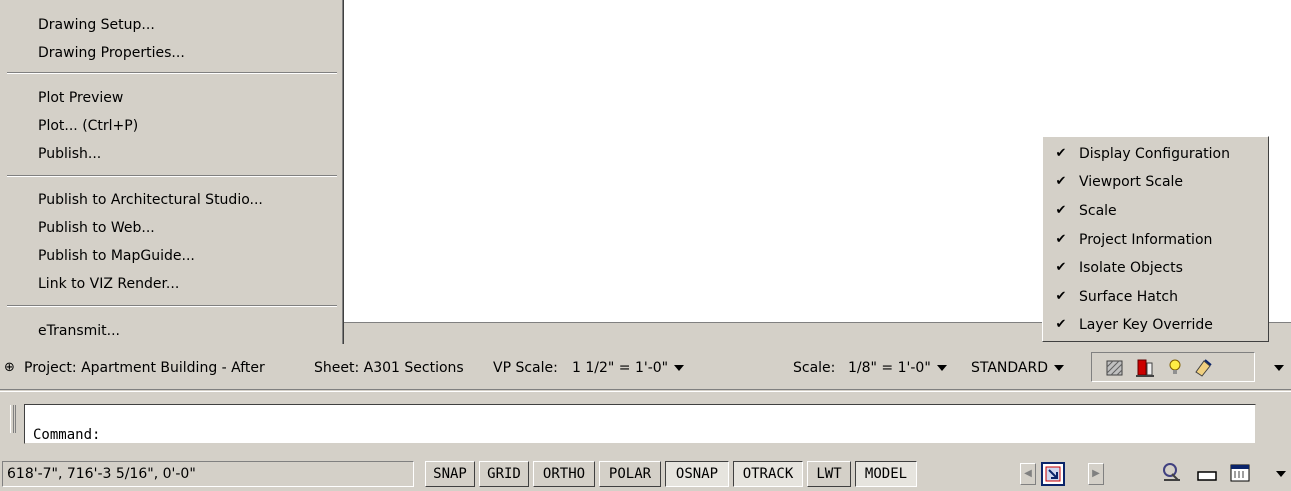 This screenshot has width=1291, height=491. Describe the element at coordinates (504, 474) in the screenshot. I see `grid-toggle: GRID` at that location.